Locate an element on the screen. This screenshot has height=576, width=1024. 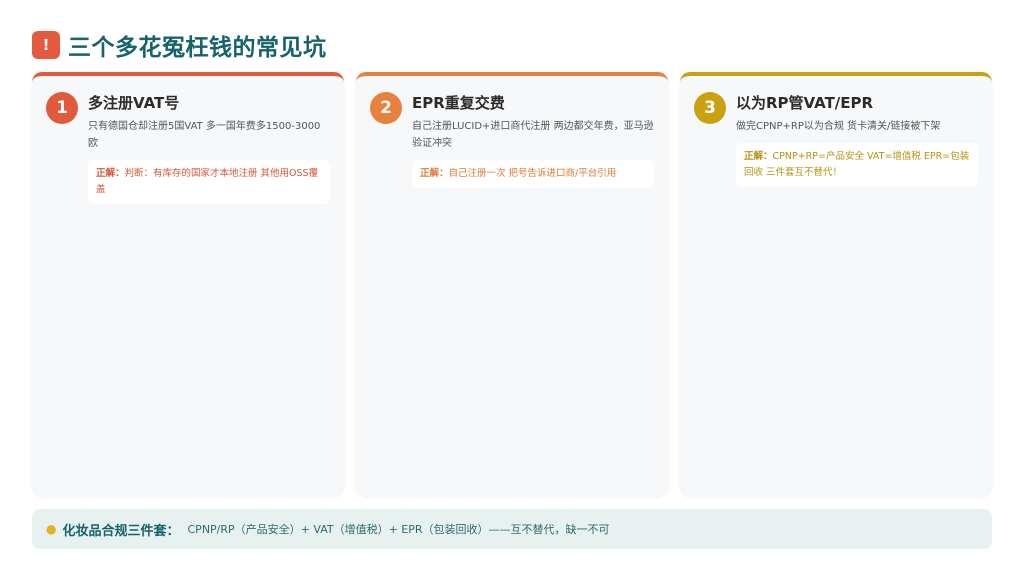
card-description: 只有德国仓却注册5国VAT 多一国年费多1500-3000欧 is located at coordinates (204, 135).